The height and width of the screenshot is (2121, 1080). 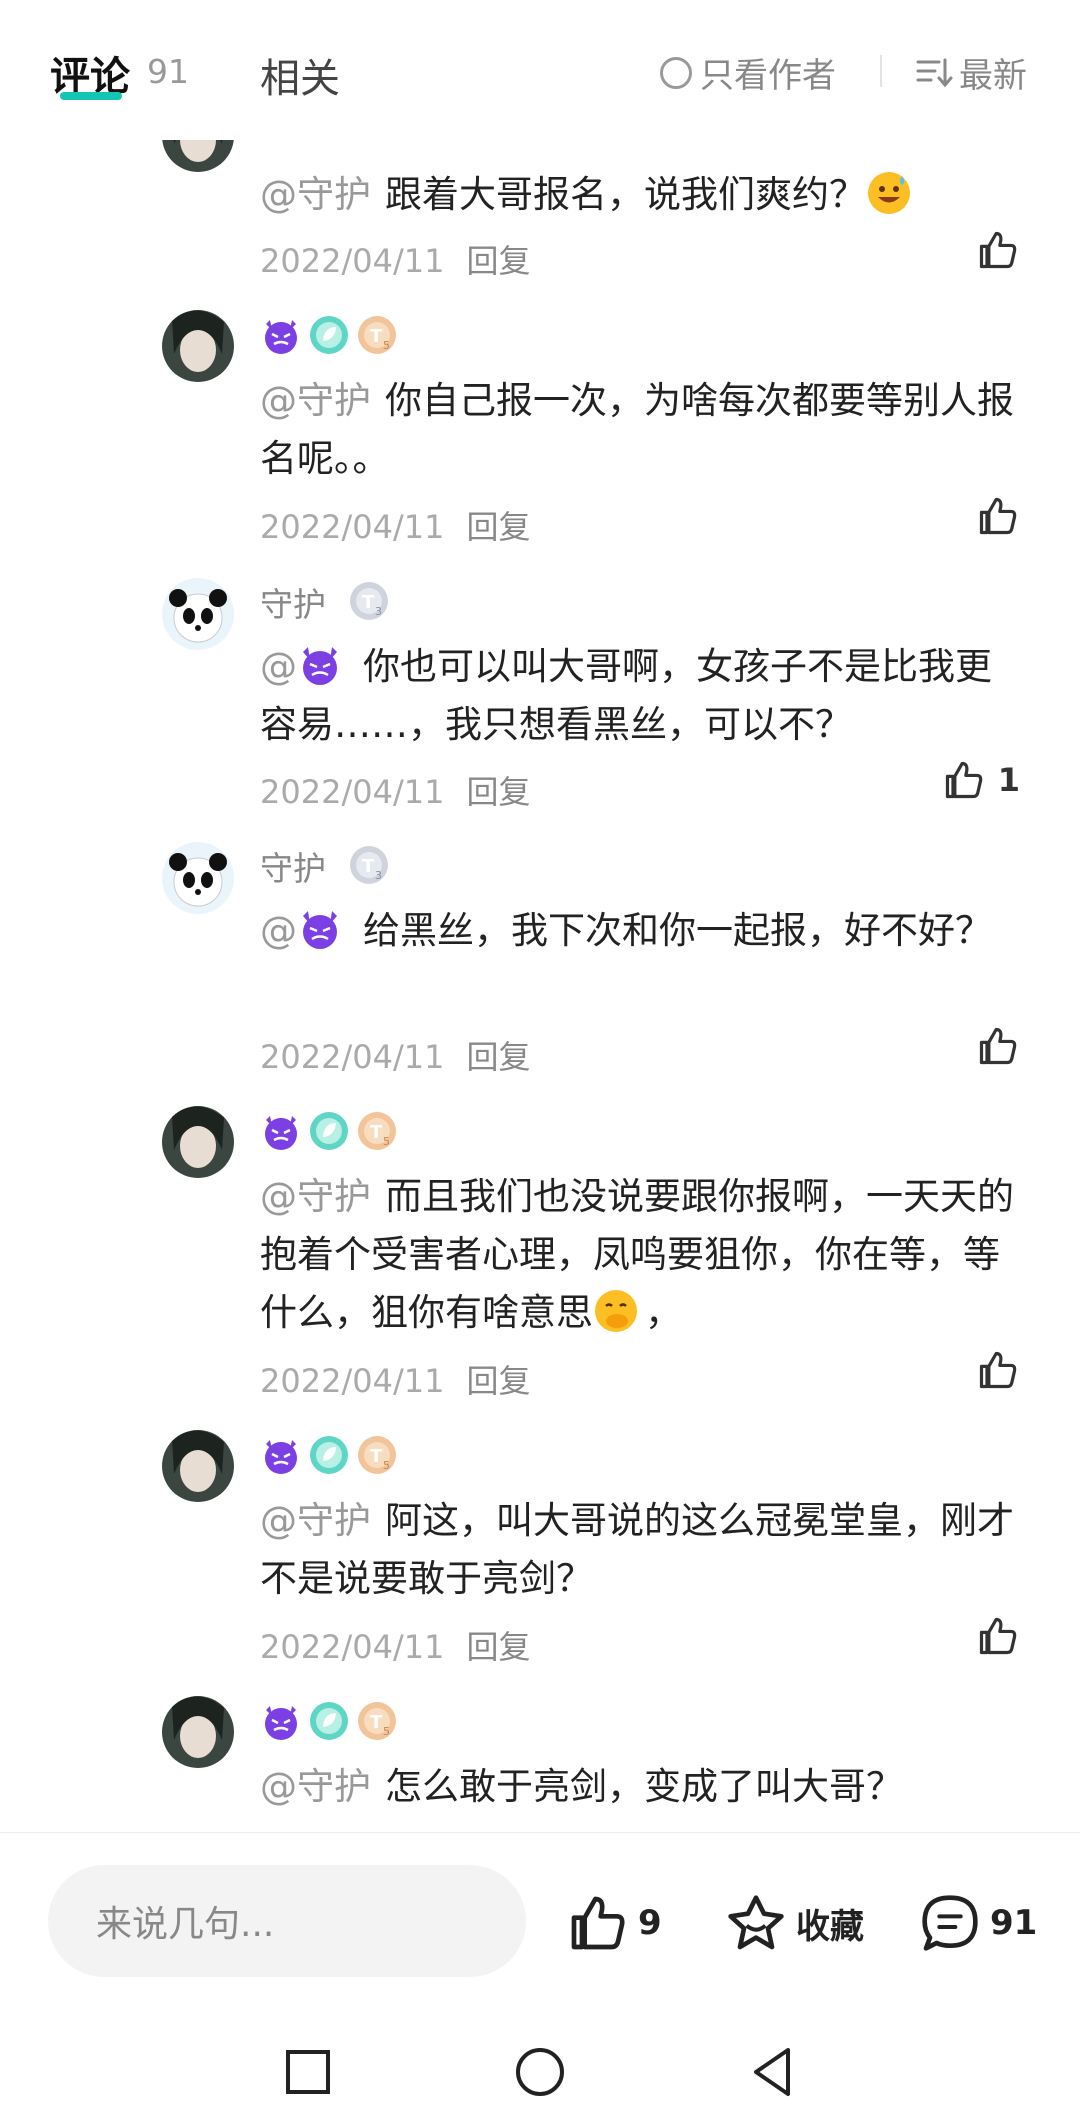 I want to click on like-post-button: 9, so click(x=614, y=1923).